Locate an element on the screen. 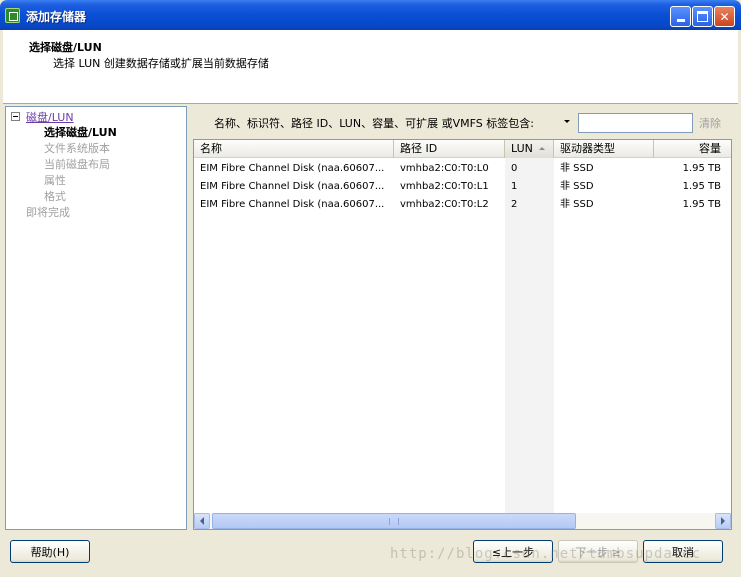 The width and height of the screenshot is (741, 577). scrollbar-thumb is located at coordinates (394, 521).